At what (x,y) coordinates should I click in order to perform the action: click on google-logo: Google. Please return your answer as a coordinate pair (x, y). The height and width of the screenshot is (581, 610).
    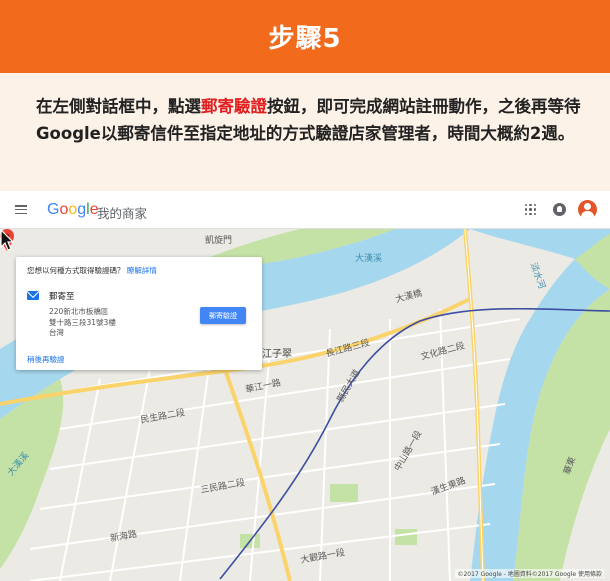
    Looking at the image, I should click on (73, 210).